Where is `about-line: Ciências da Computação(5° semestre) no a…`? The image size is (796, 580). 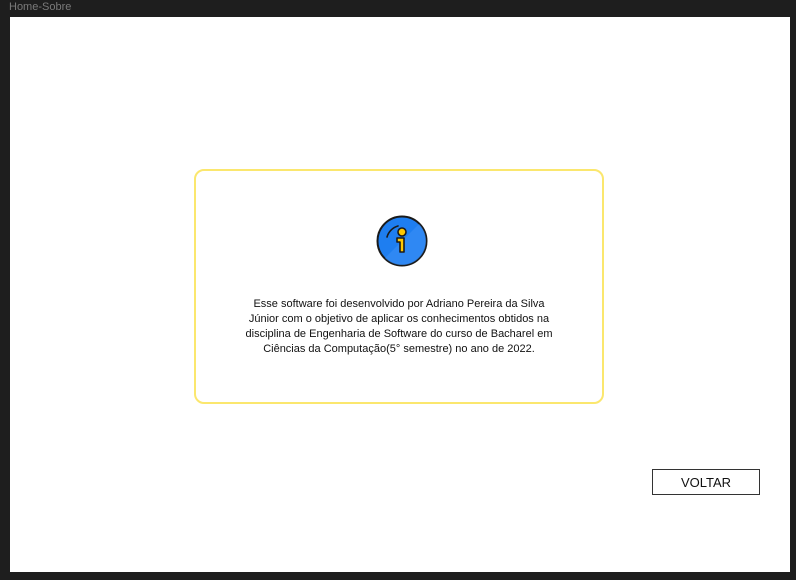
about-line: Ciências da Computação(5° semestre) no a… is located at coordinates (399, 349).